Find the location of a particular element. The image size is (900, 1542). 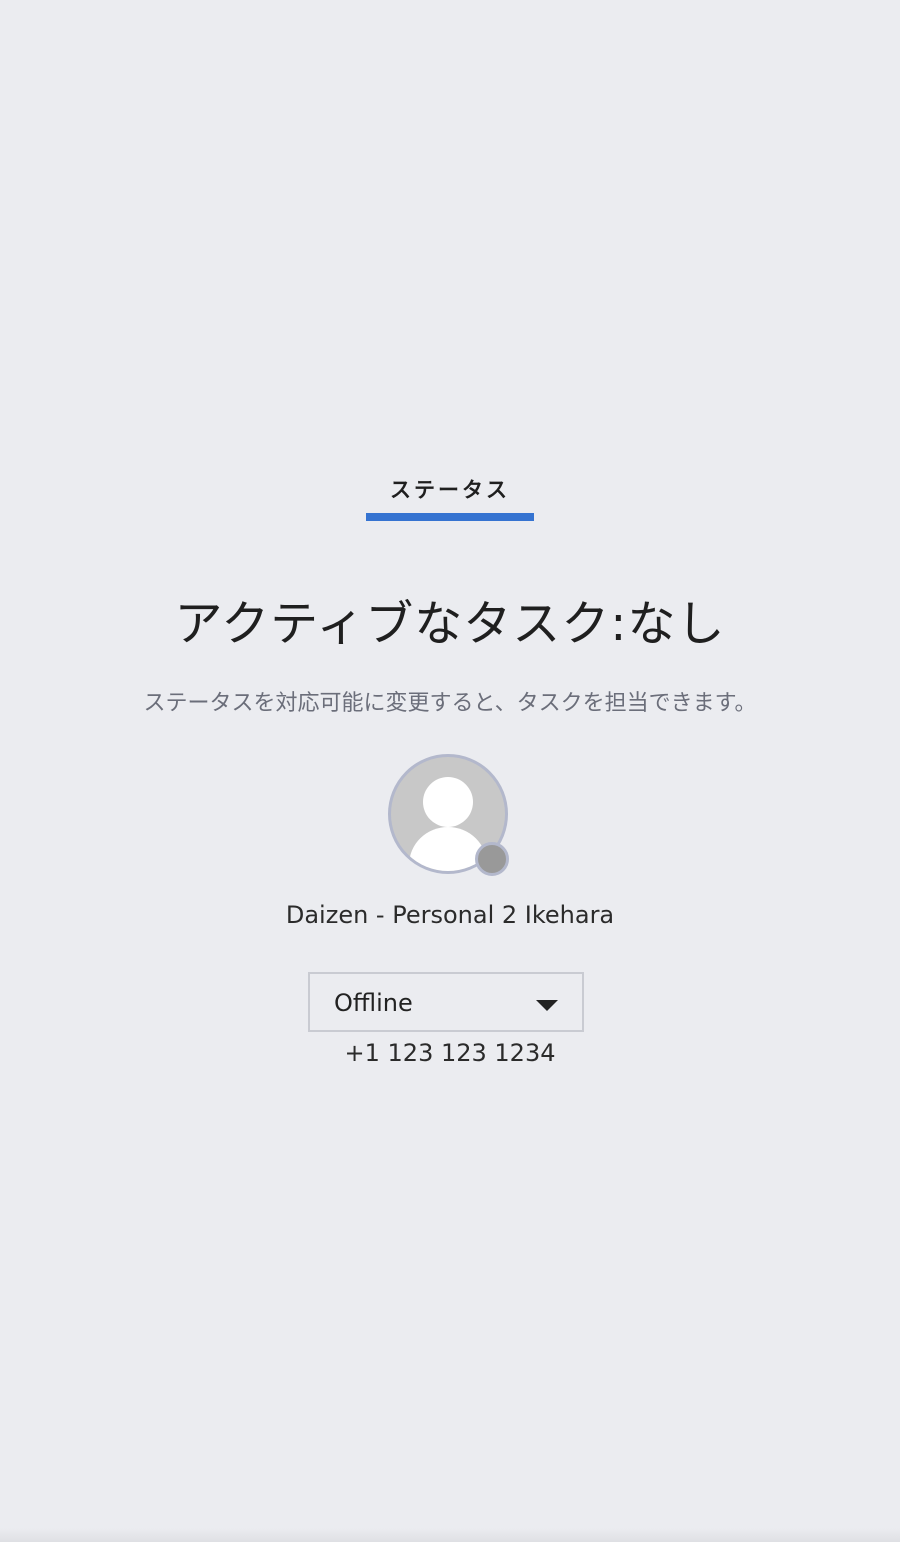

tab-status: ステータス is located at coordinates (450, 495).